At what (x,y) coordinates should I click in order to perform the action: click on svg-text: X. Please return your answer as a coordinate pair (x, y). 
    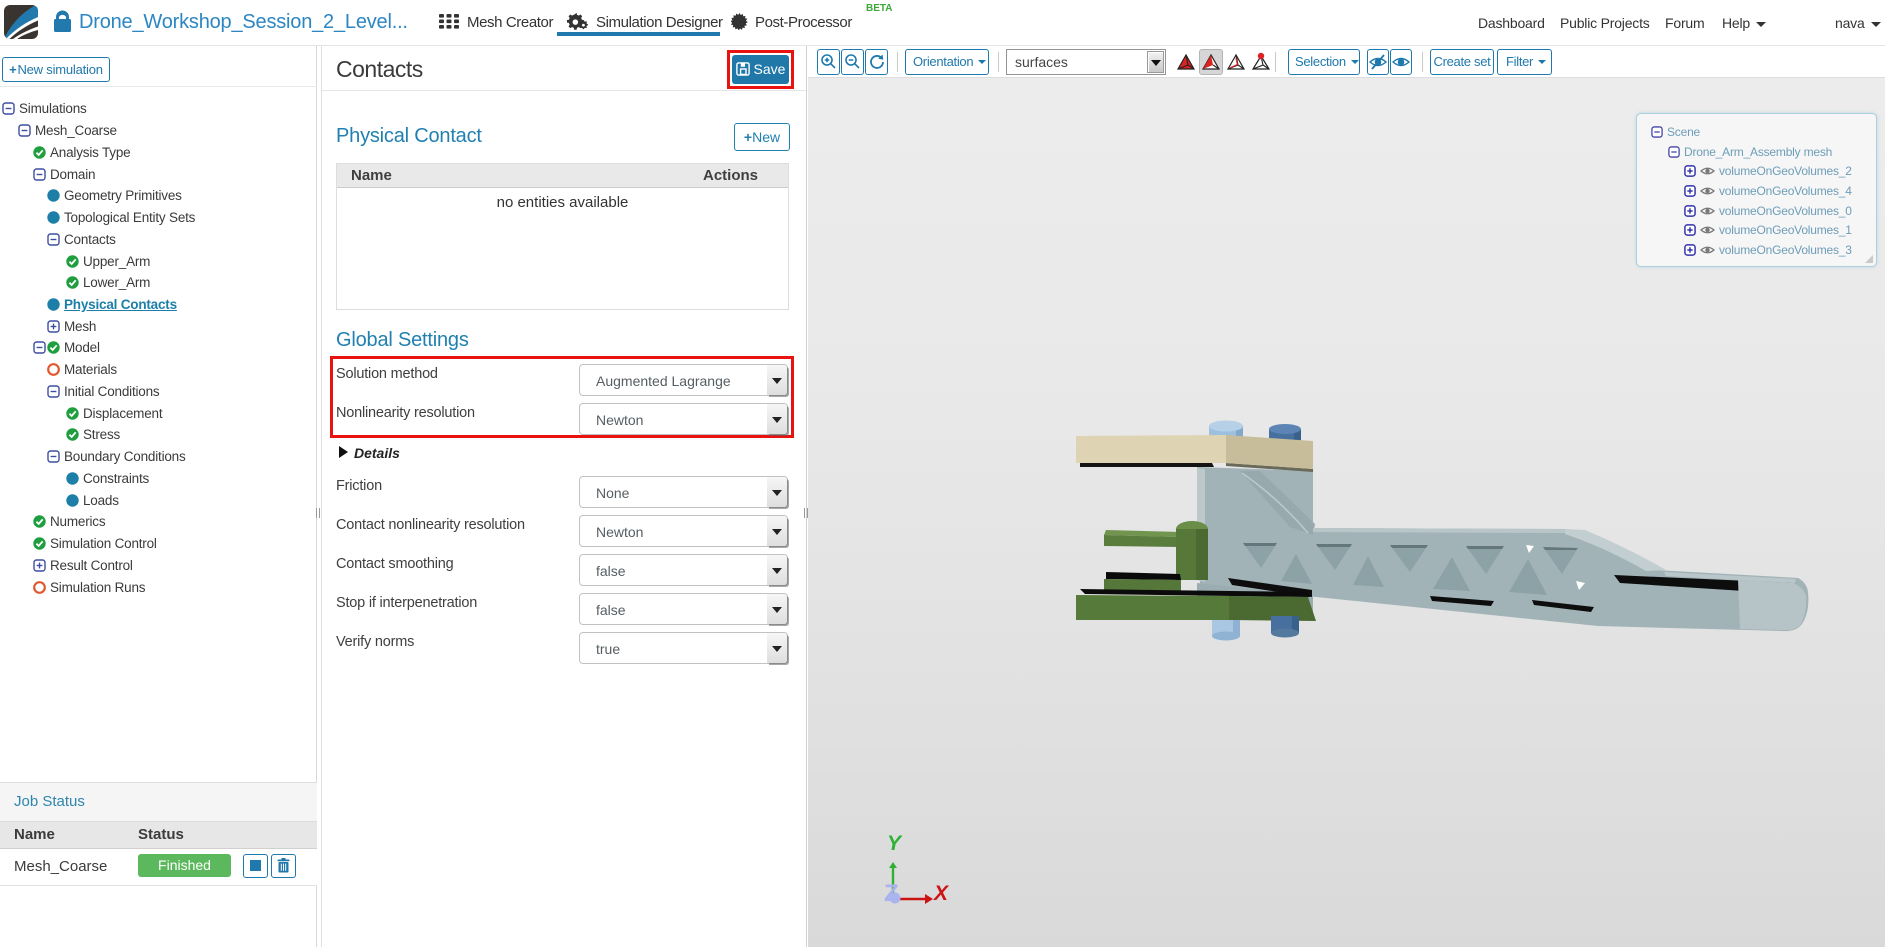
    Looking at the image, I should click on (941, 893).